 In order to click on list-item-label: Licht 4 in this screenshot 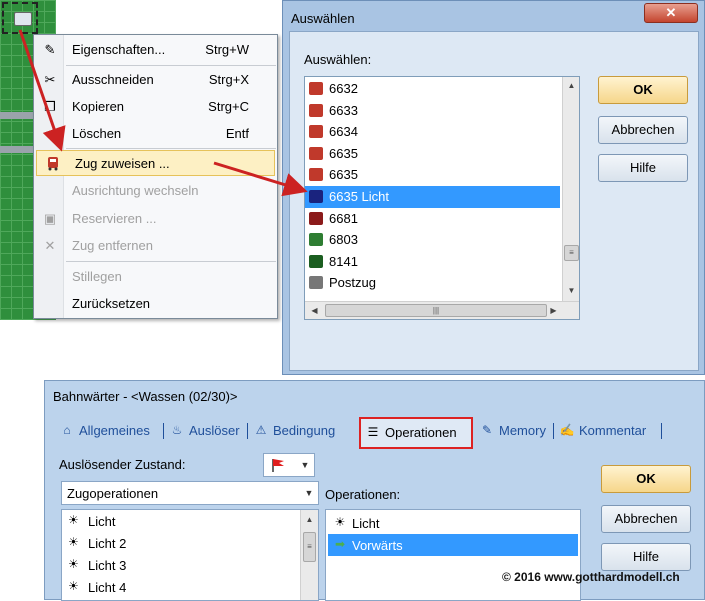, I will do `click(107, 587)`.